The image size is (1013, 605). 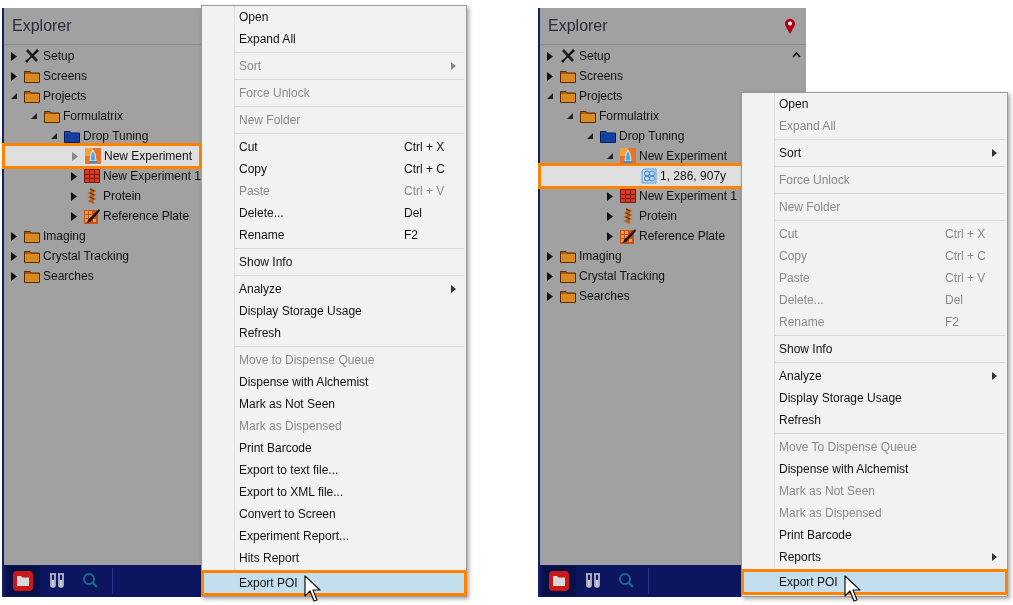 What do you see at coordinates (103, 236) in the screenshot?
I see `tree-item: Imaging` at bounding box center [103, 236].